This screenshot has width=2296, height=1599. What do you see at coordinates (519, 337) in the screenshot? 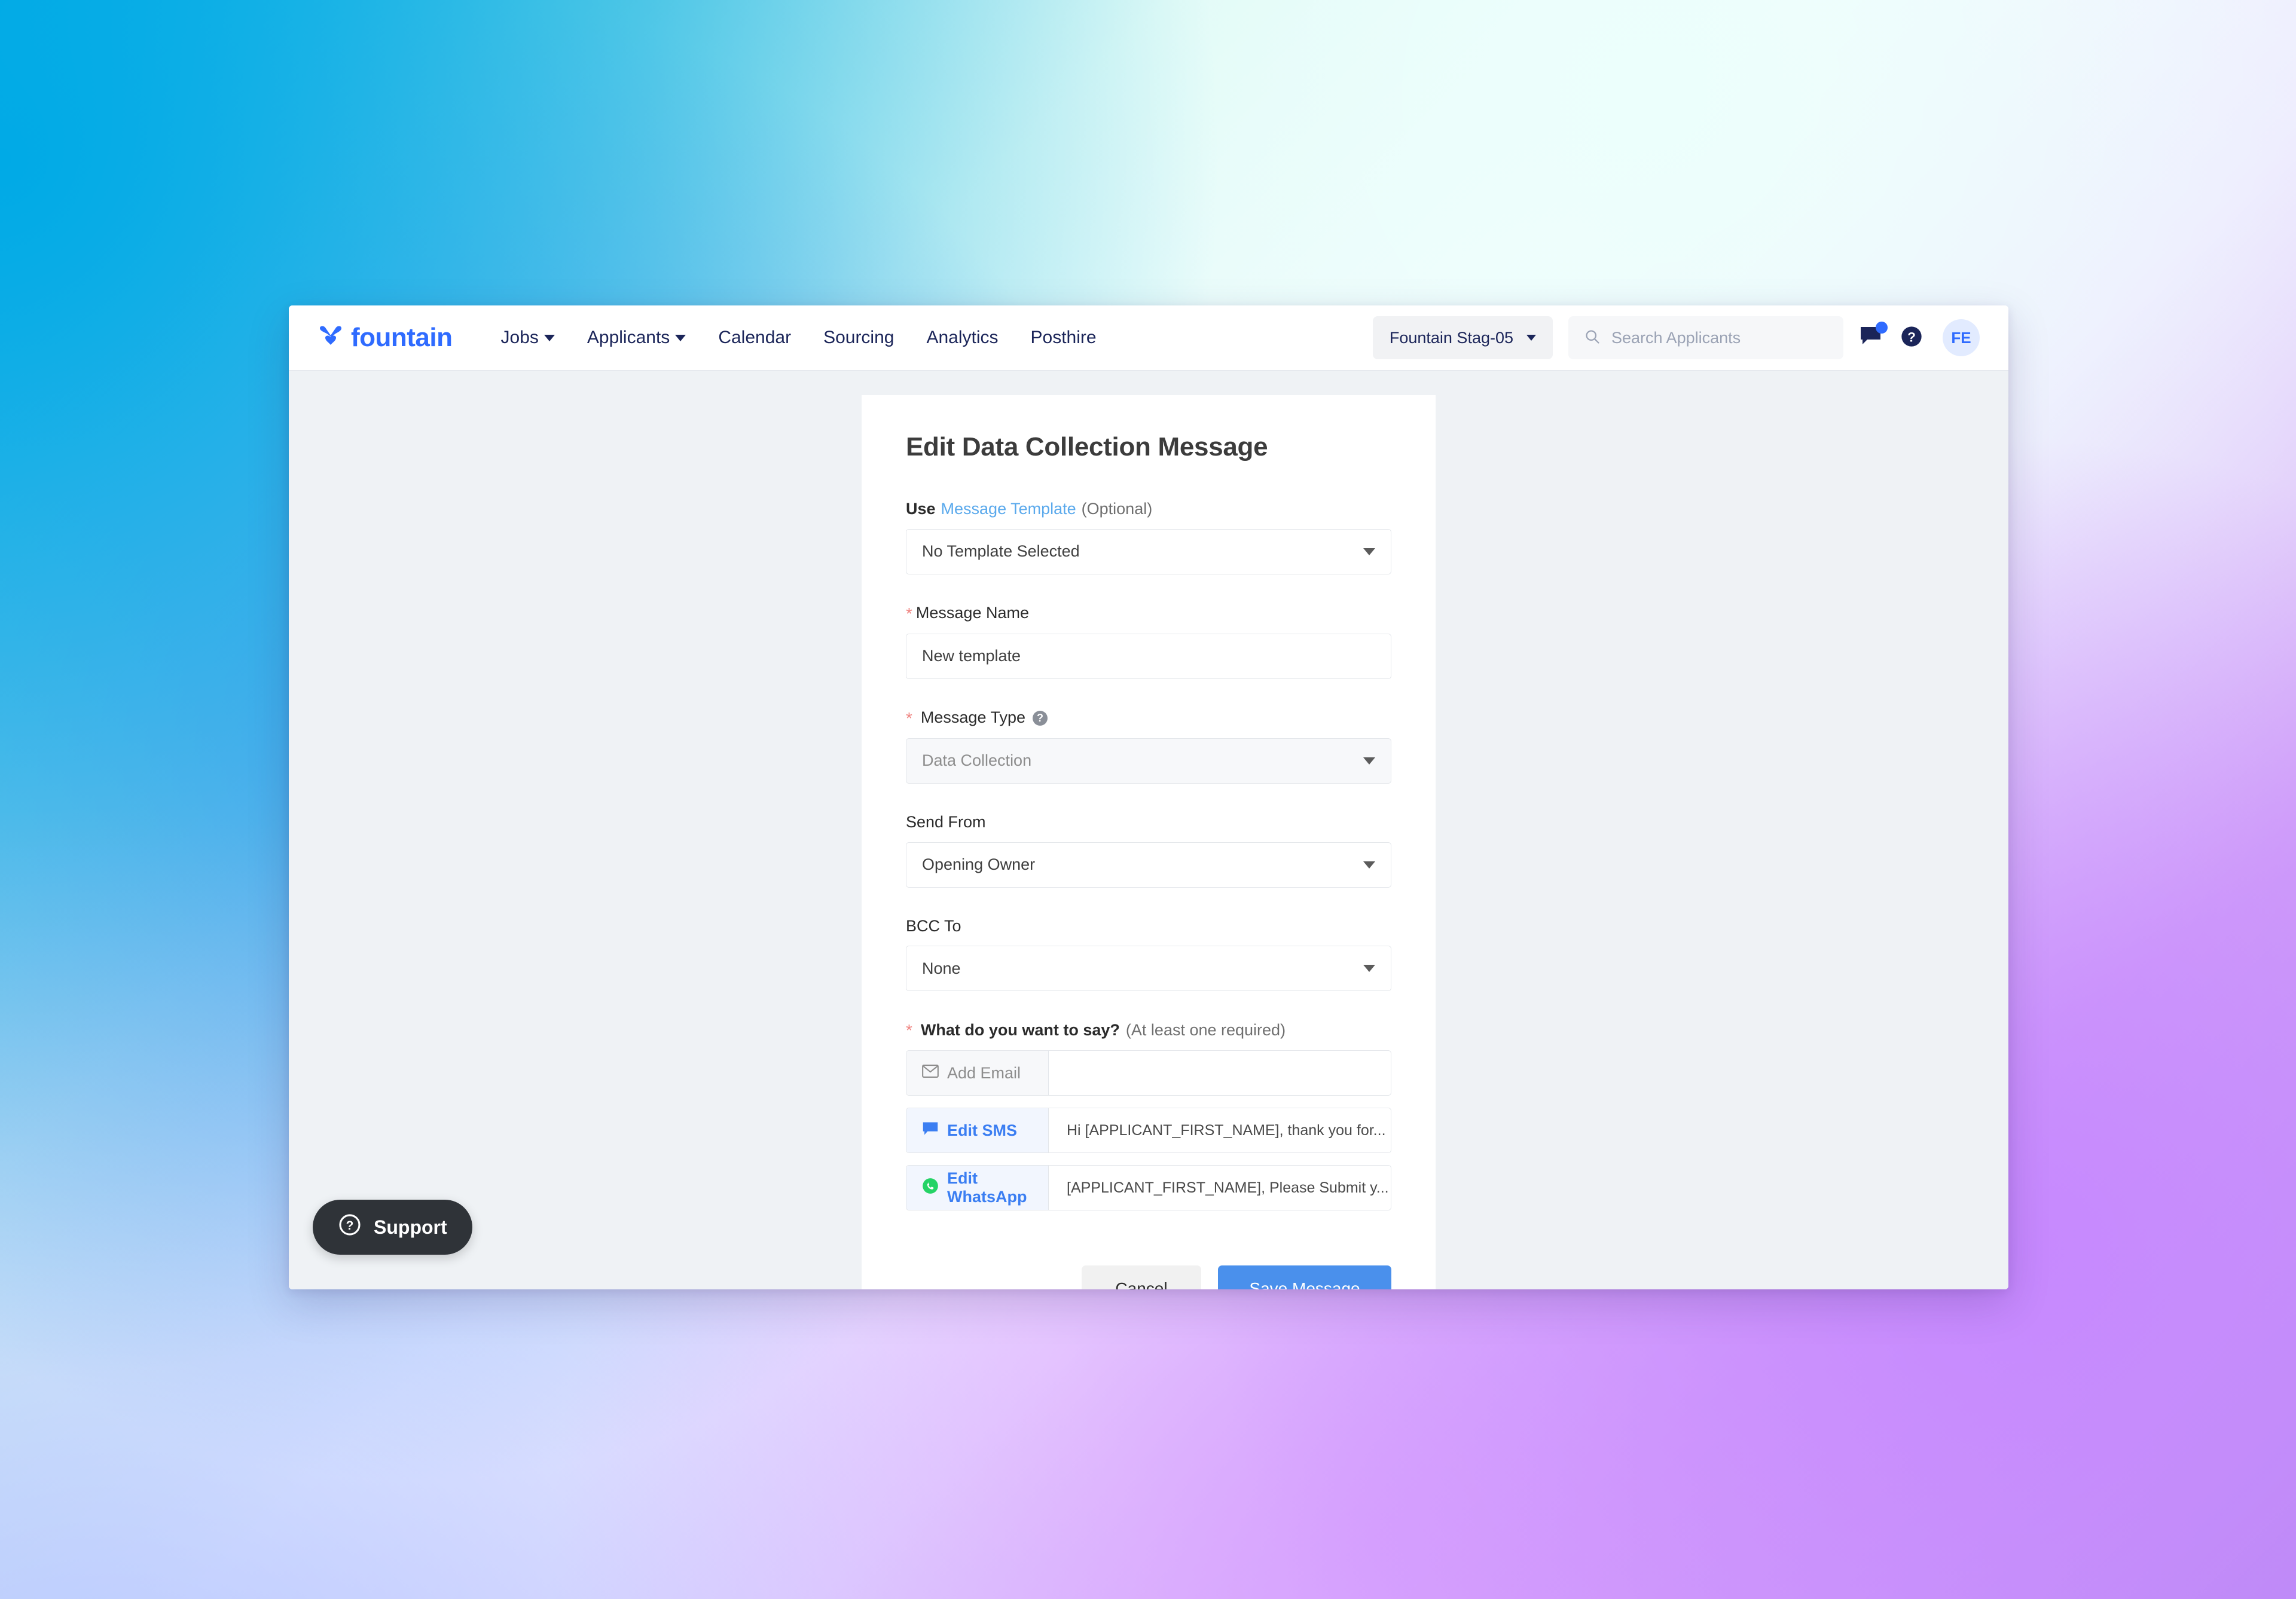
I see `nav-item-jobs-label: Jobs` at bounding box center [519, 337].